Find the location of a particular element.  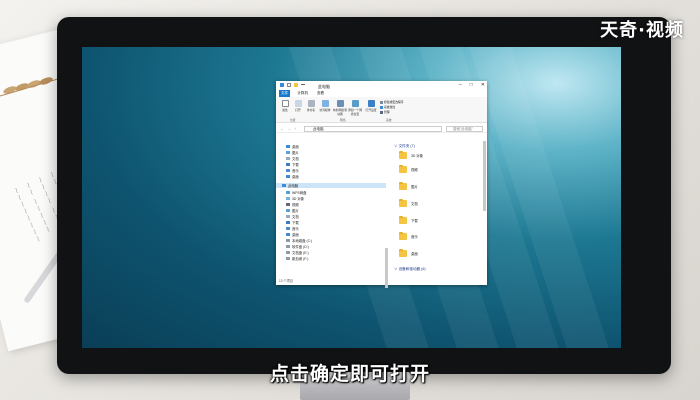

nav-item: 3D 对象 is located at coordinates (295, 198).